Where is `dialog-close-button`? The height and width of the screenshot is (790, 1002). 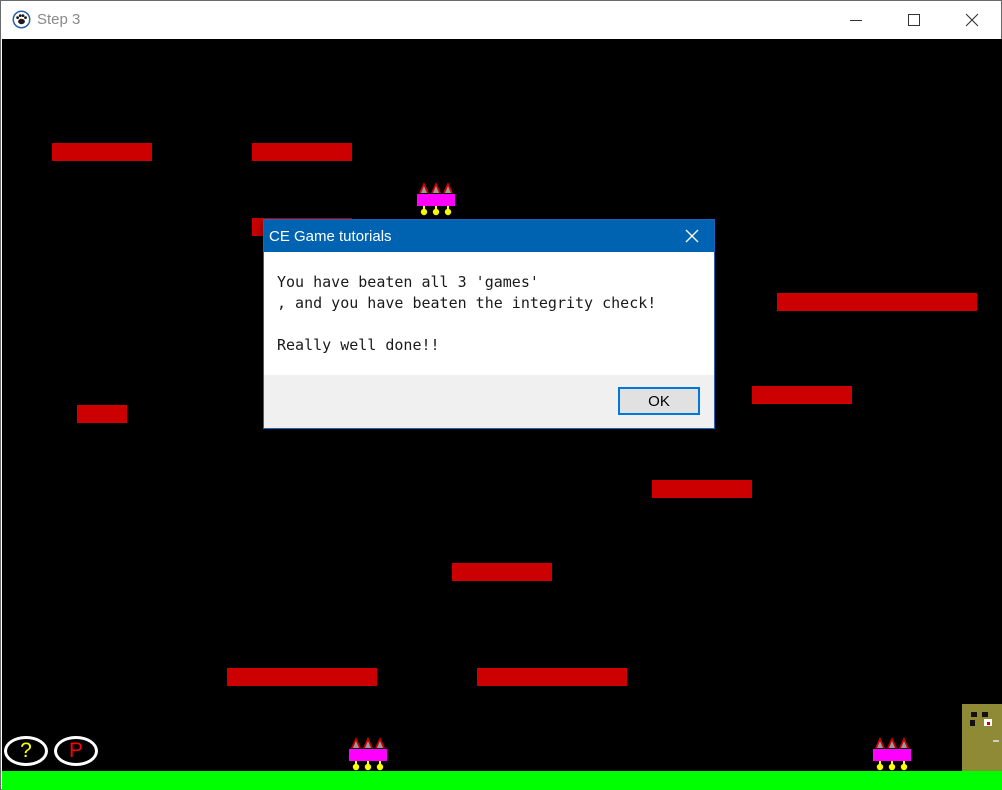
dialog-close-button is located at coordinates (692, 236).